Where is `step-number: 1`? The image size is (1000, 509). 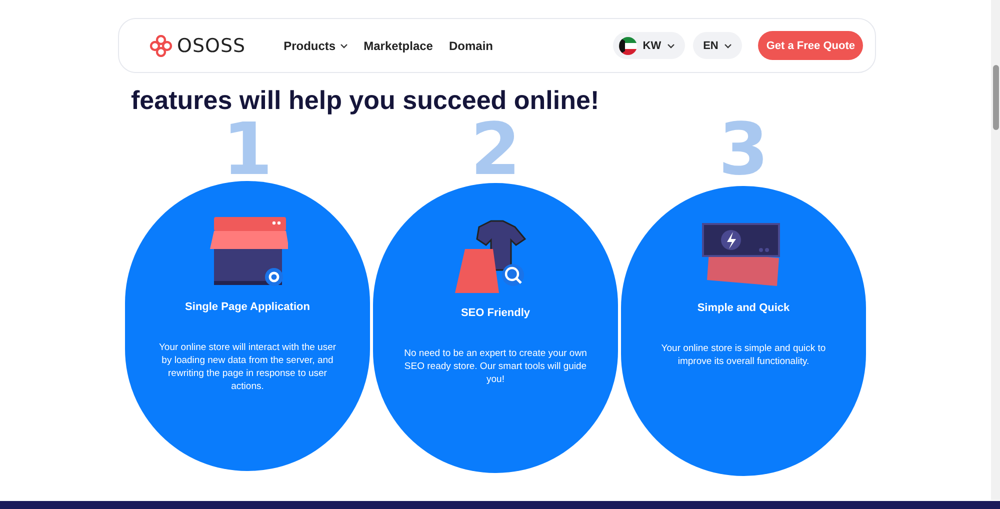
step-number: 1 is located at coordinates (247, 149).